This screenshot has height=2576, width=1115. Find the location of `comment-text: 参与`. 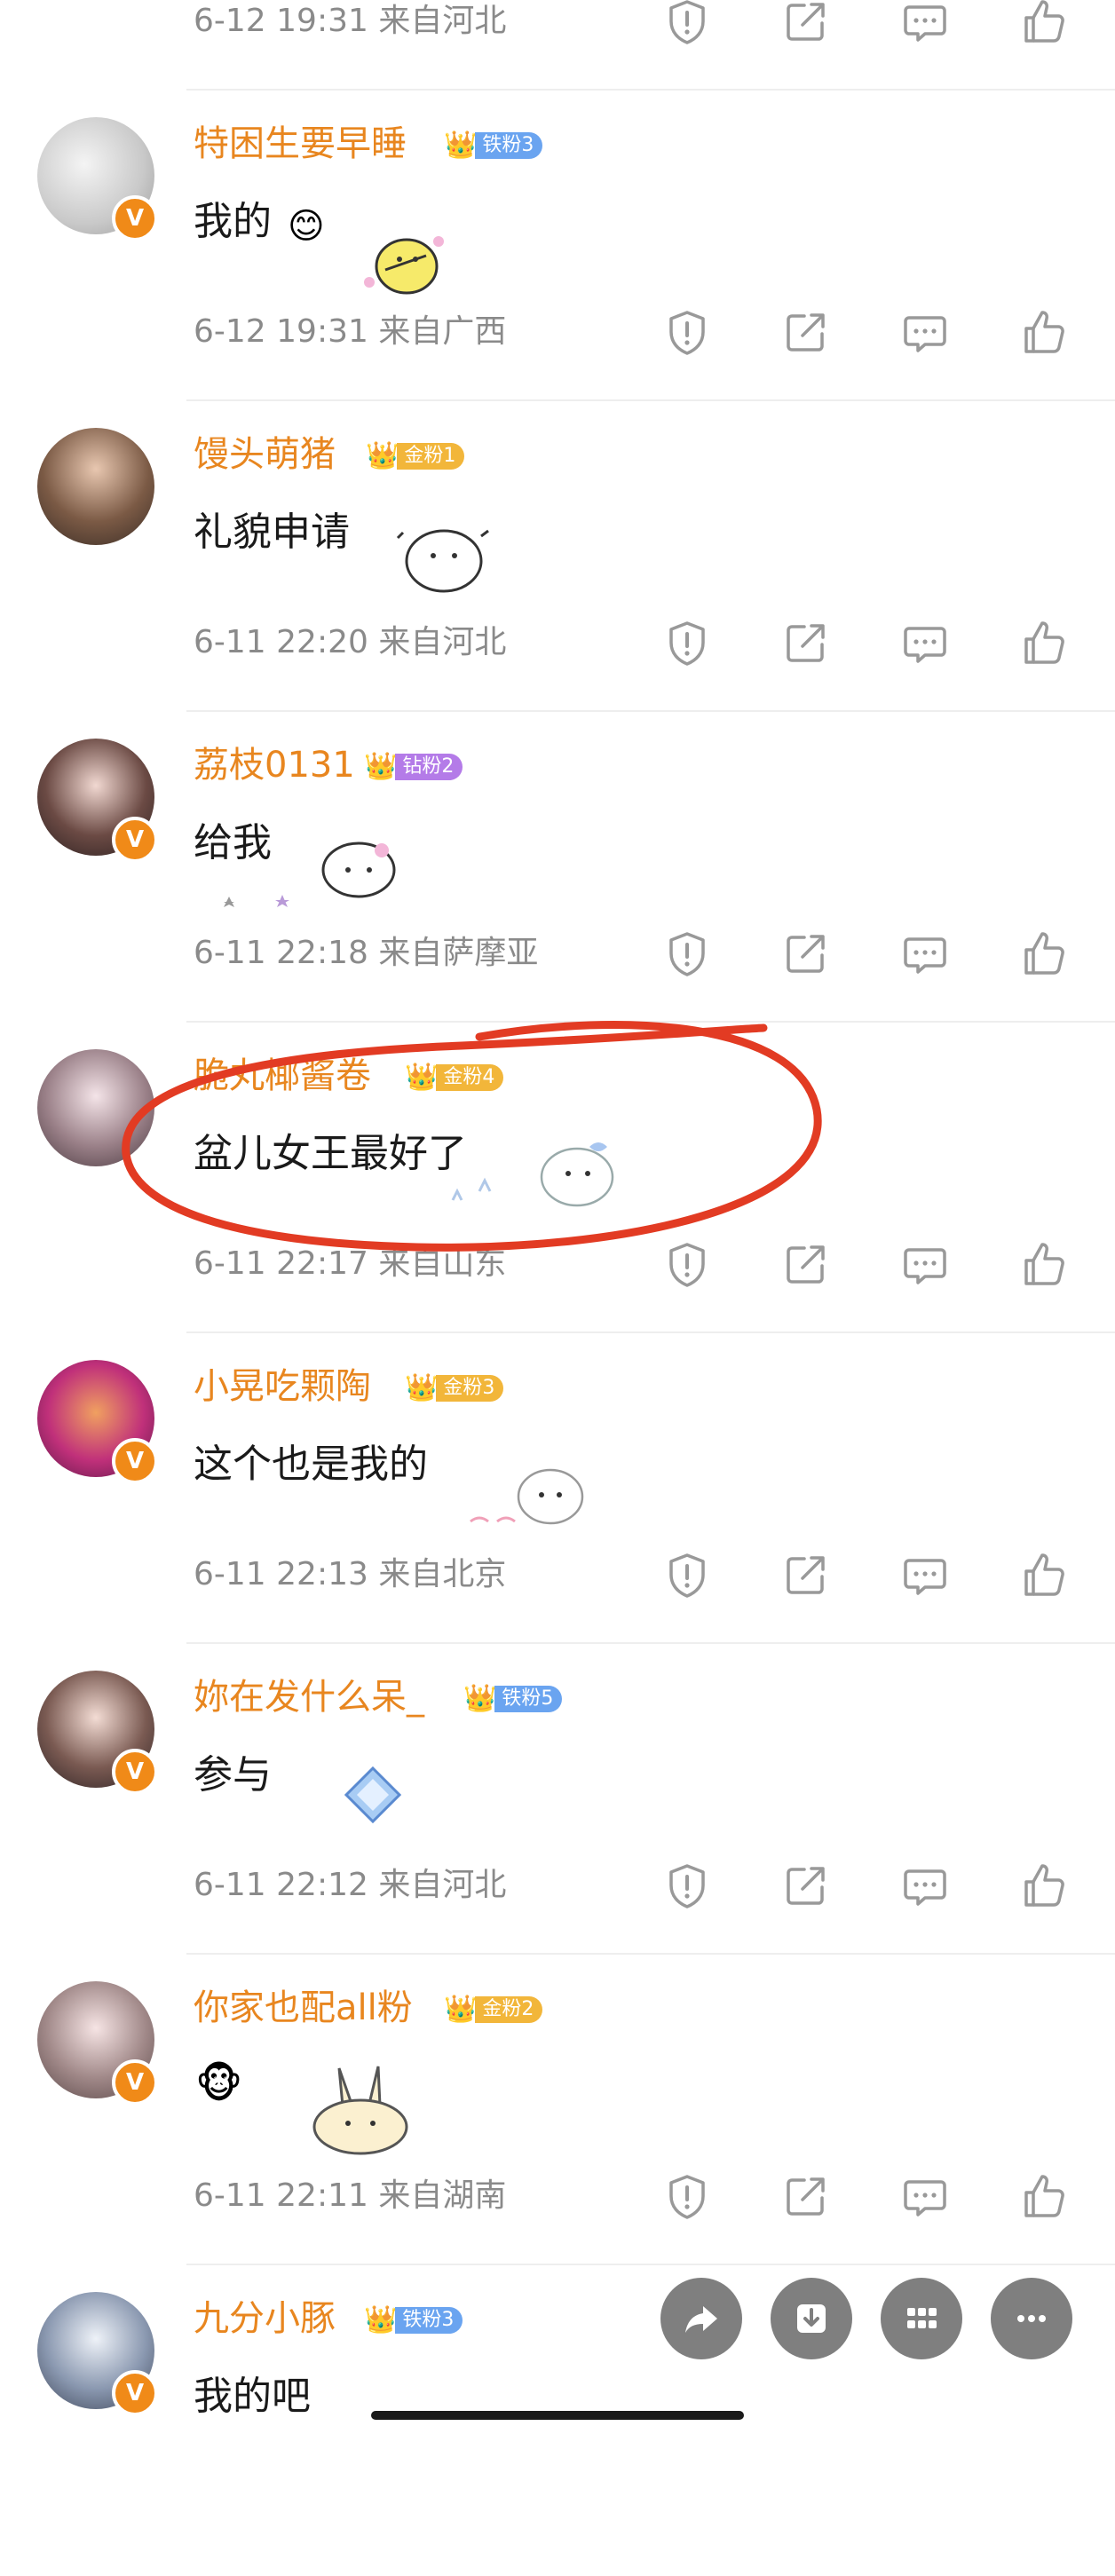

comment-text: 参与 is located at coordinates (233, 1775).